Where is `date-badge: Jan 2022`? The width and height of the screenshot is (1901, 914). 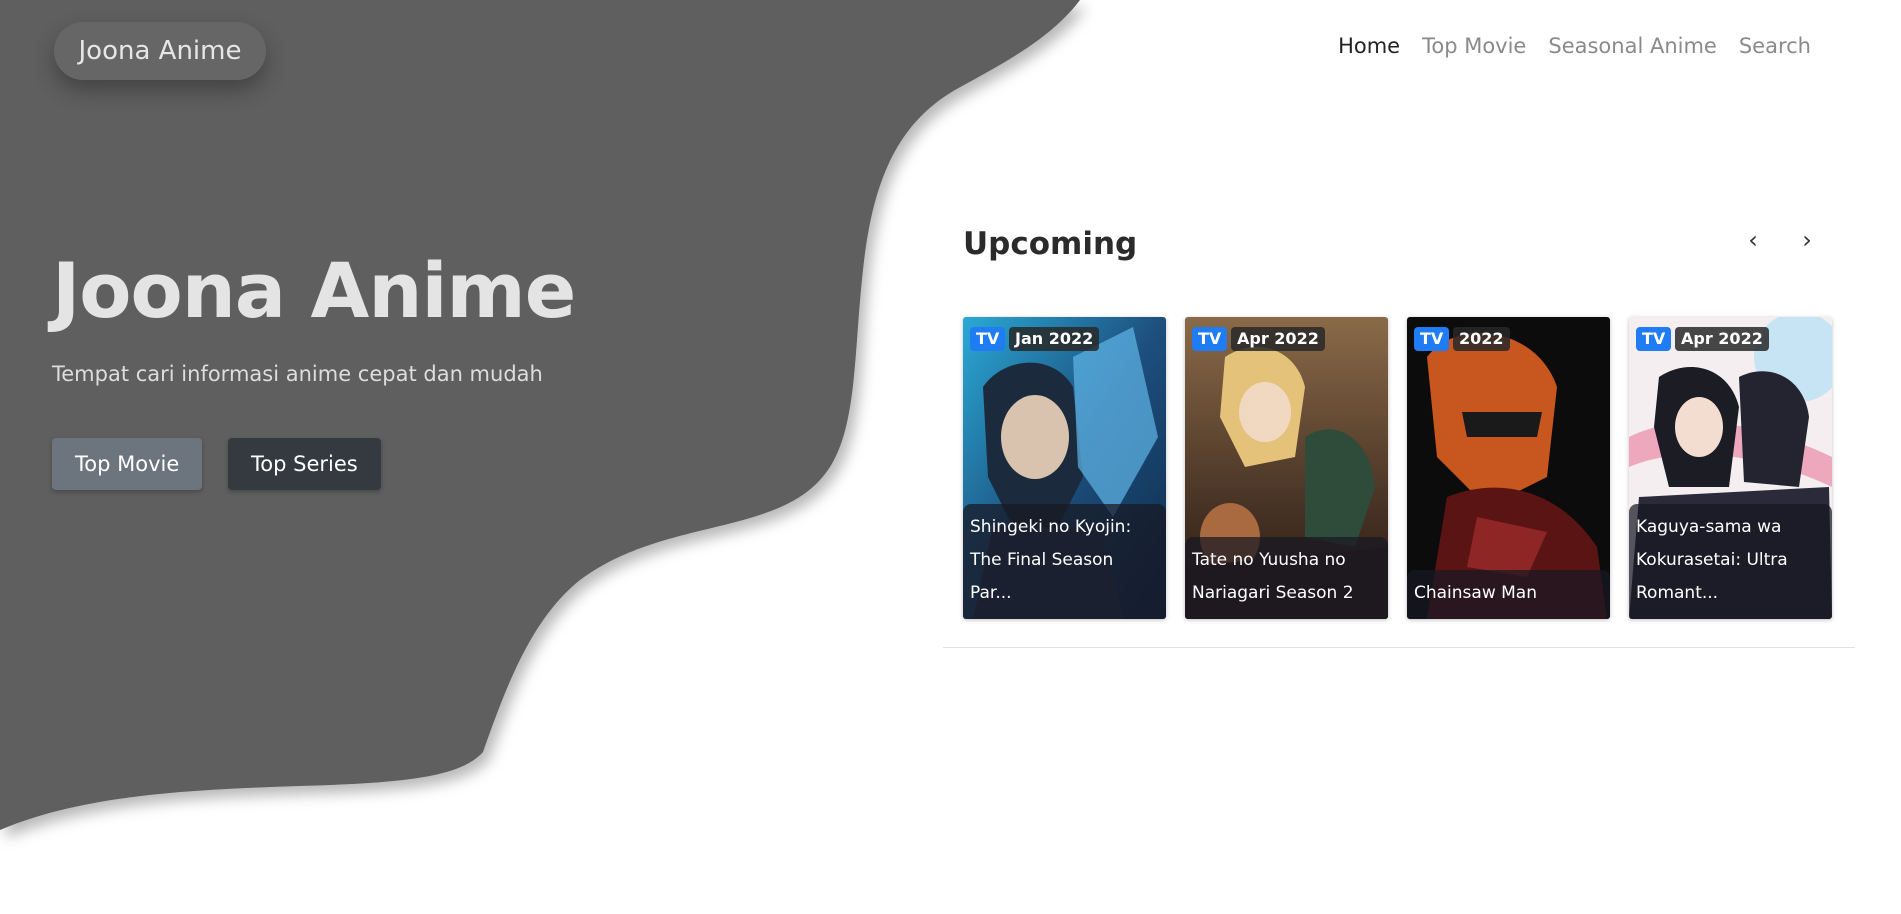 date-badge: Jan 2022 is located at coordinates (1054, 339).